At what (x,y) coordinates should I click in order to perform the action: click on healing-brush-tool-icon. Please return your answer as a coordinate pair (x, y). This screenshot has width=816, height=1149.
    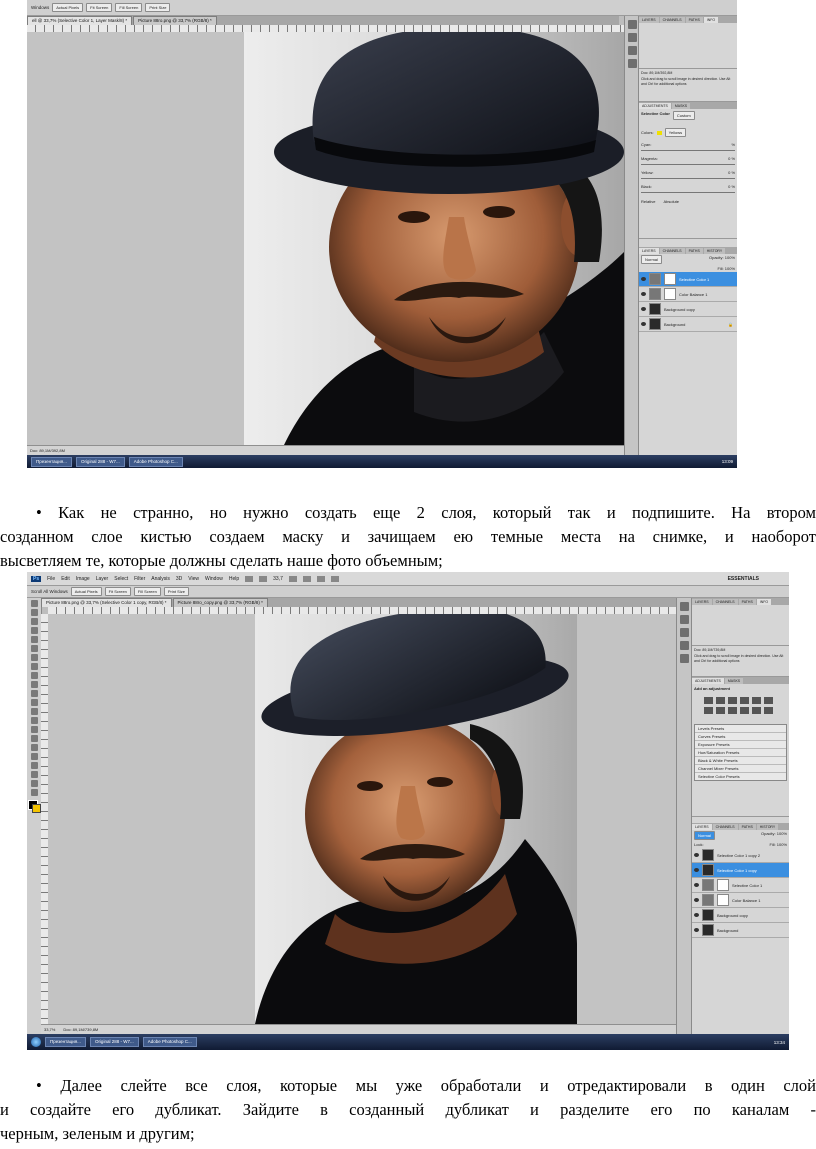
    Looking at the image, I should click on (34, 657).